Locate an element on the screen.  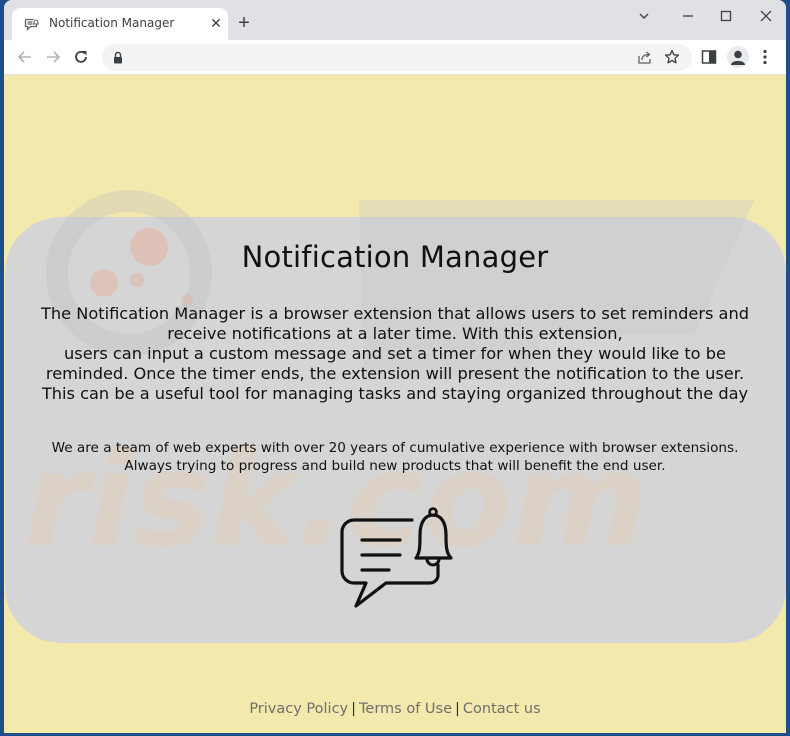
page-title: Notification Manager is located at coordinates (395, 257).